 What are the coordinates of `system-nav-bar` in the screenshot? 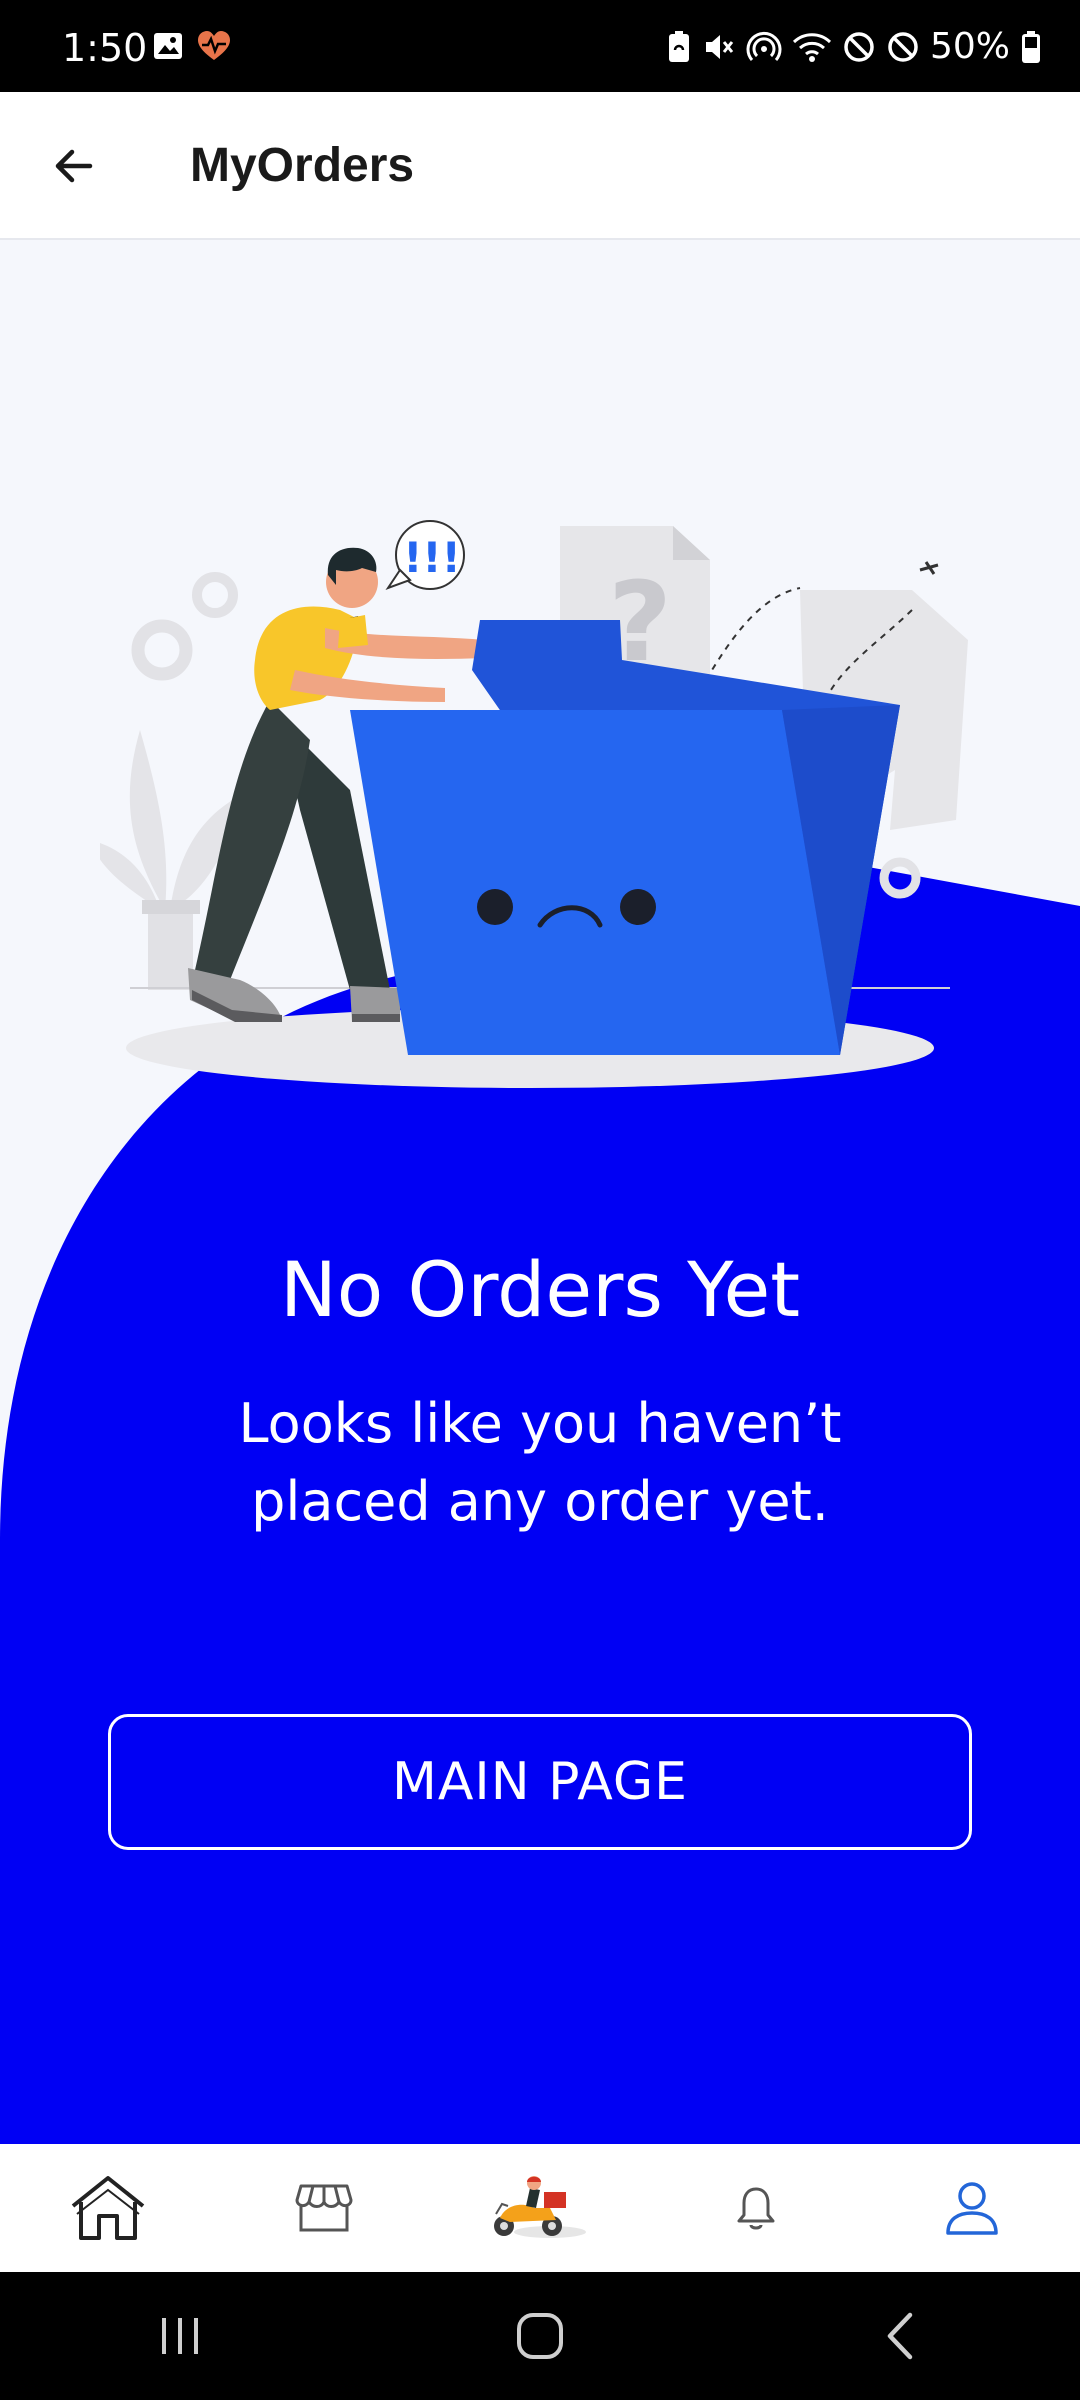 It's located at (540, 2336).